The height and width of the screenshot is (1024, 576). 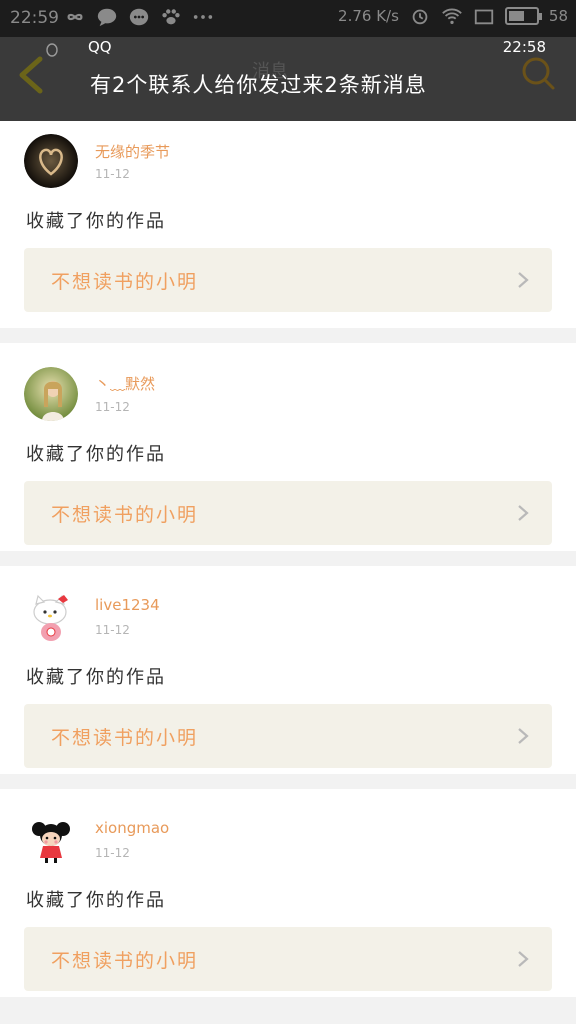 I want to click on status-bar: 22:59 2.76 K/s 58, so click(x=288, y=18).